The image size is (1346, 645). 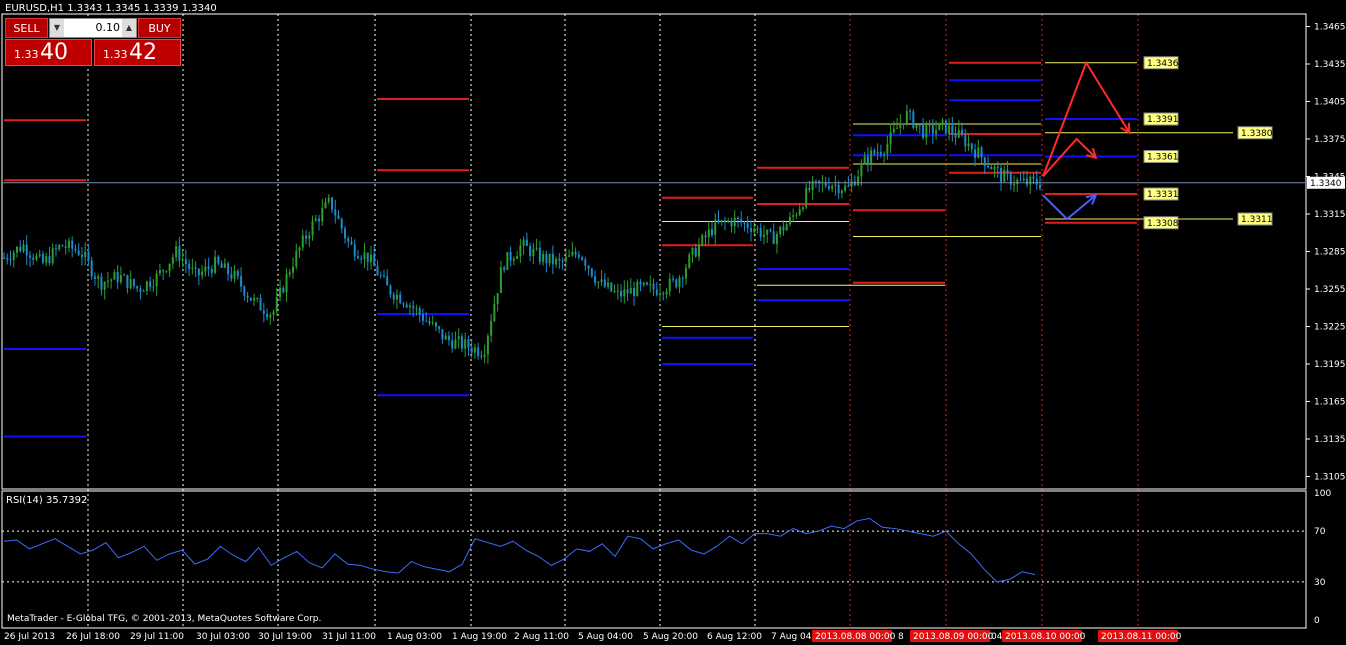 I want to click on price-tag-label: 1.3308, so click(x=1163, y=224).